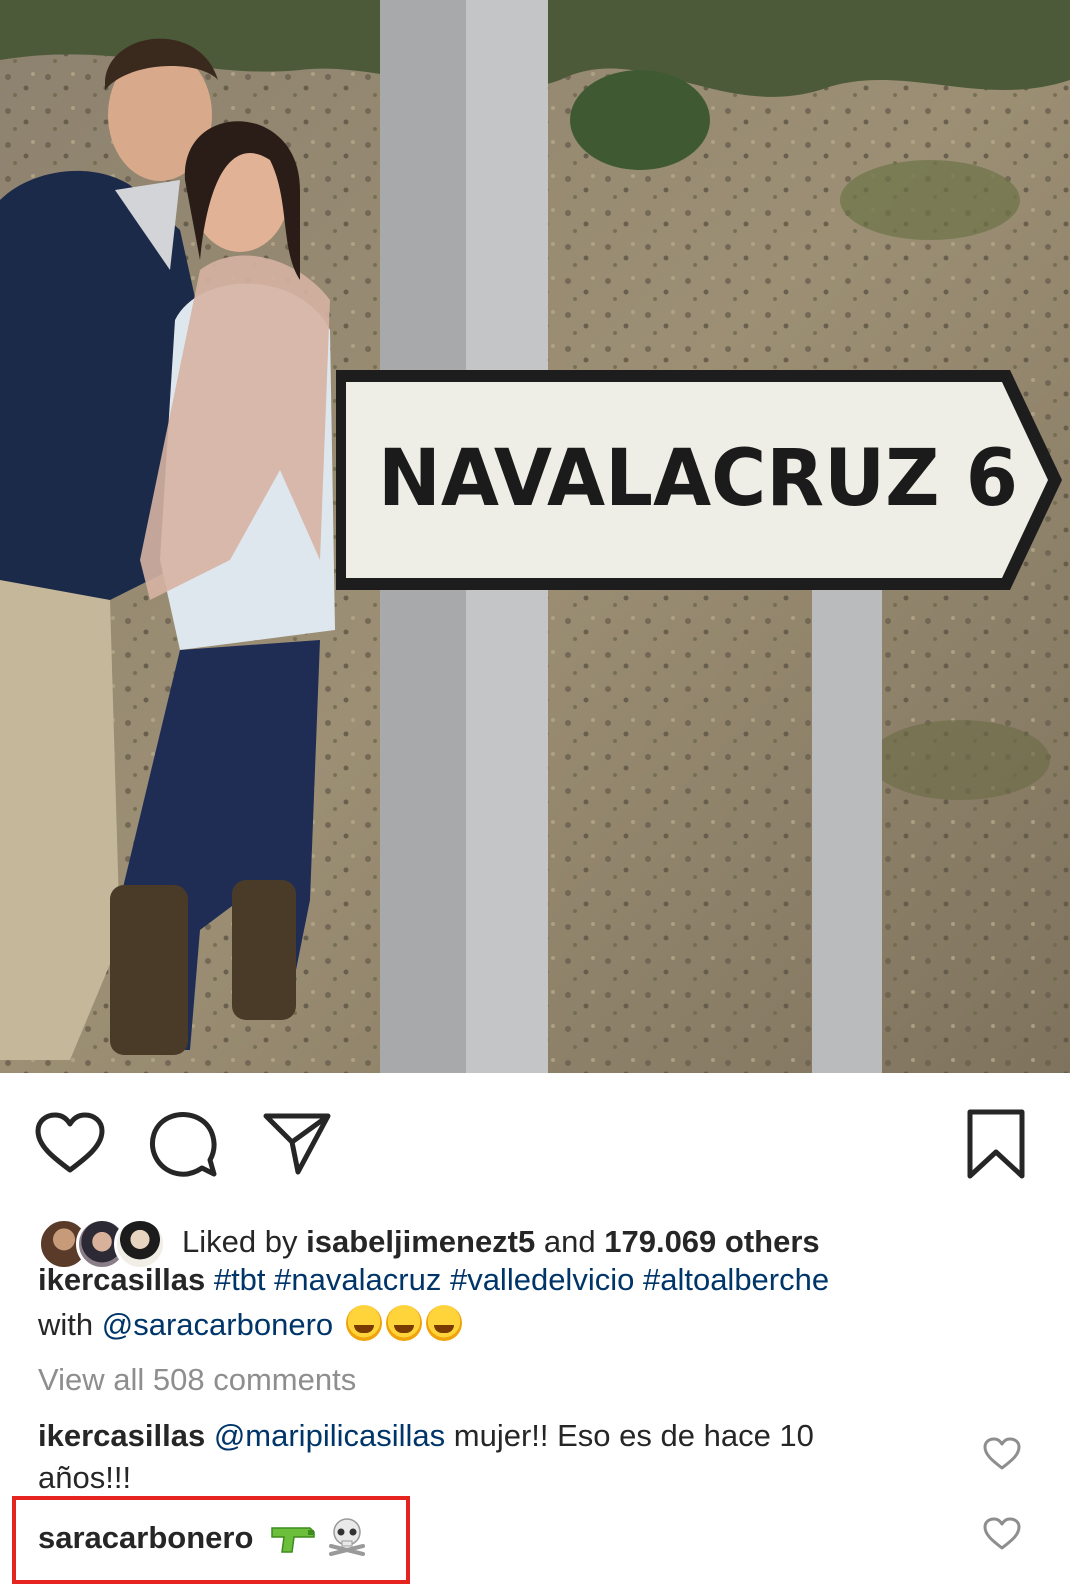 The height and width of the screenshot is (1592, 1070). I want to click on liker-username: isabeljimenezt5, so click(420, 1241).